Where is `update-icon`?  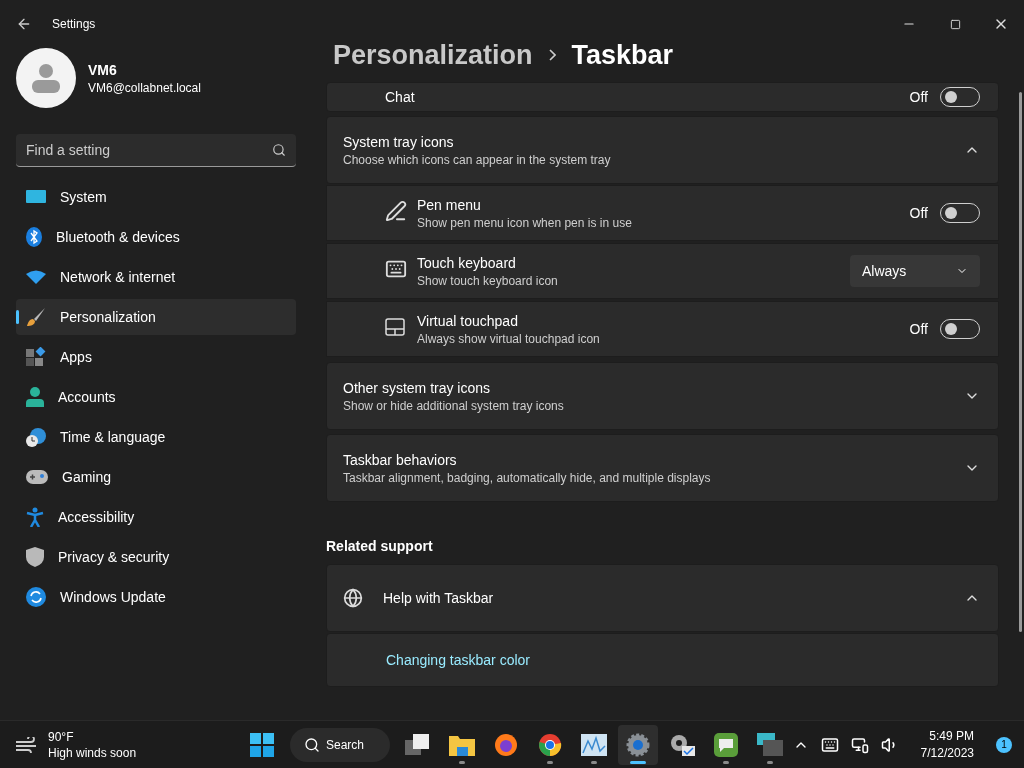 update-icon is located at coordinates (36, 597).